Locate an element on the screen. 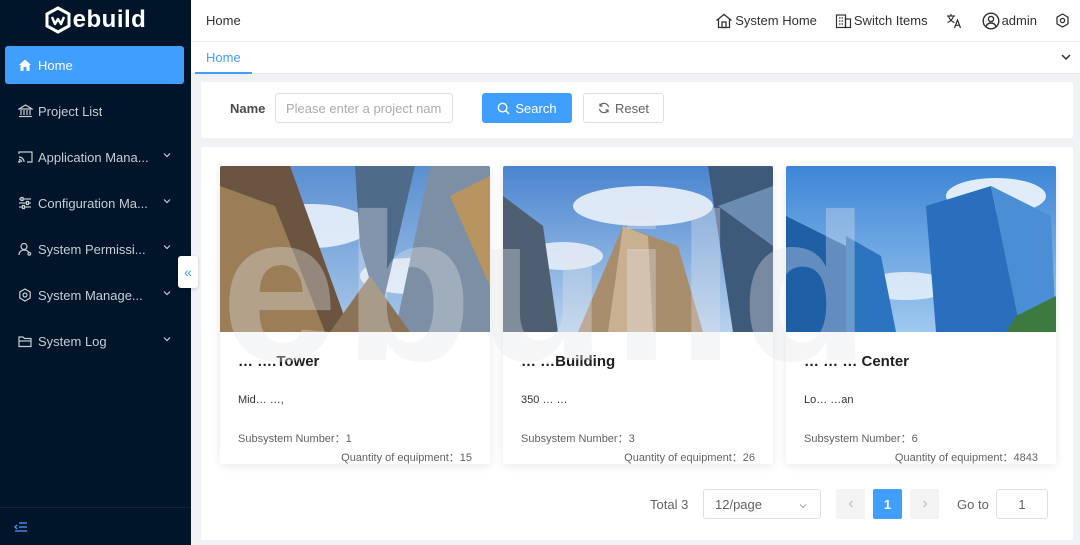 This screenshot has height=545, width=1080. brand-name: ebuild is located at coordinates (109, 19).